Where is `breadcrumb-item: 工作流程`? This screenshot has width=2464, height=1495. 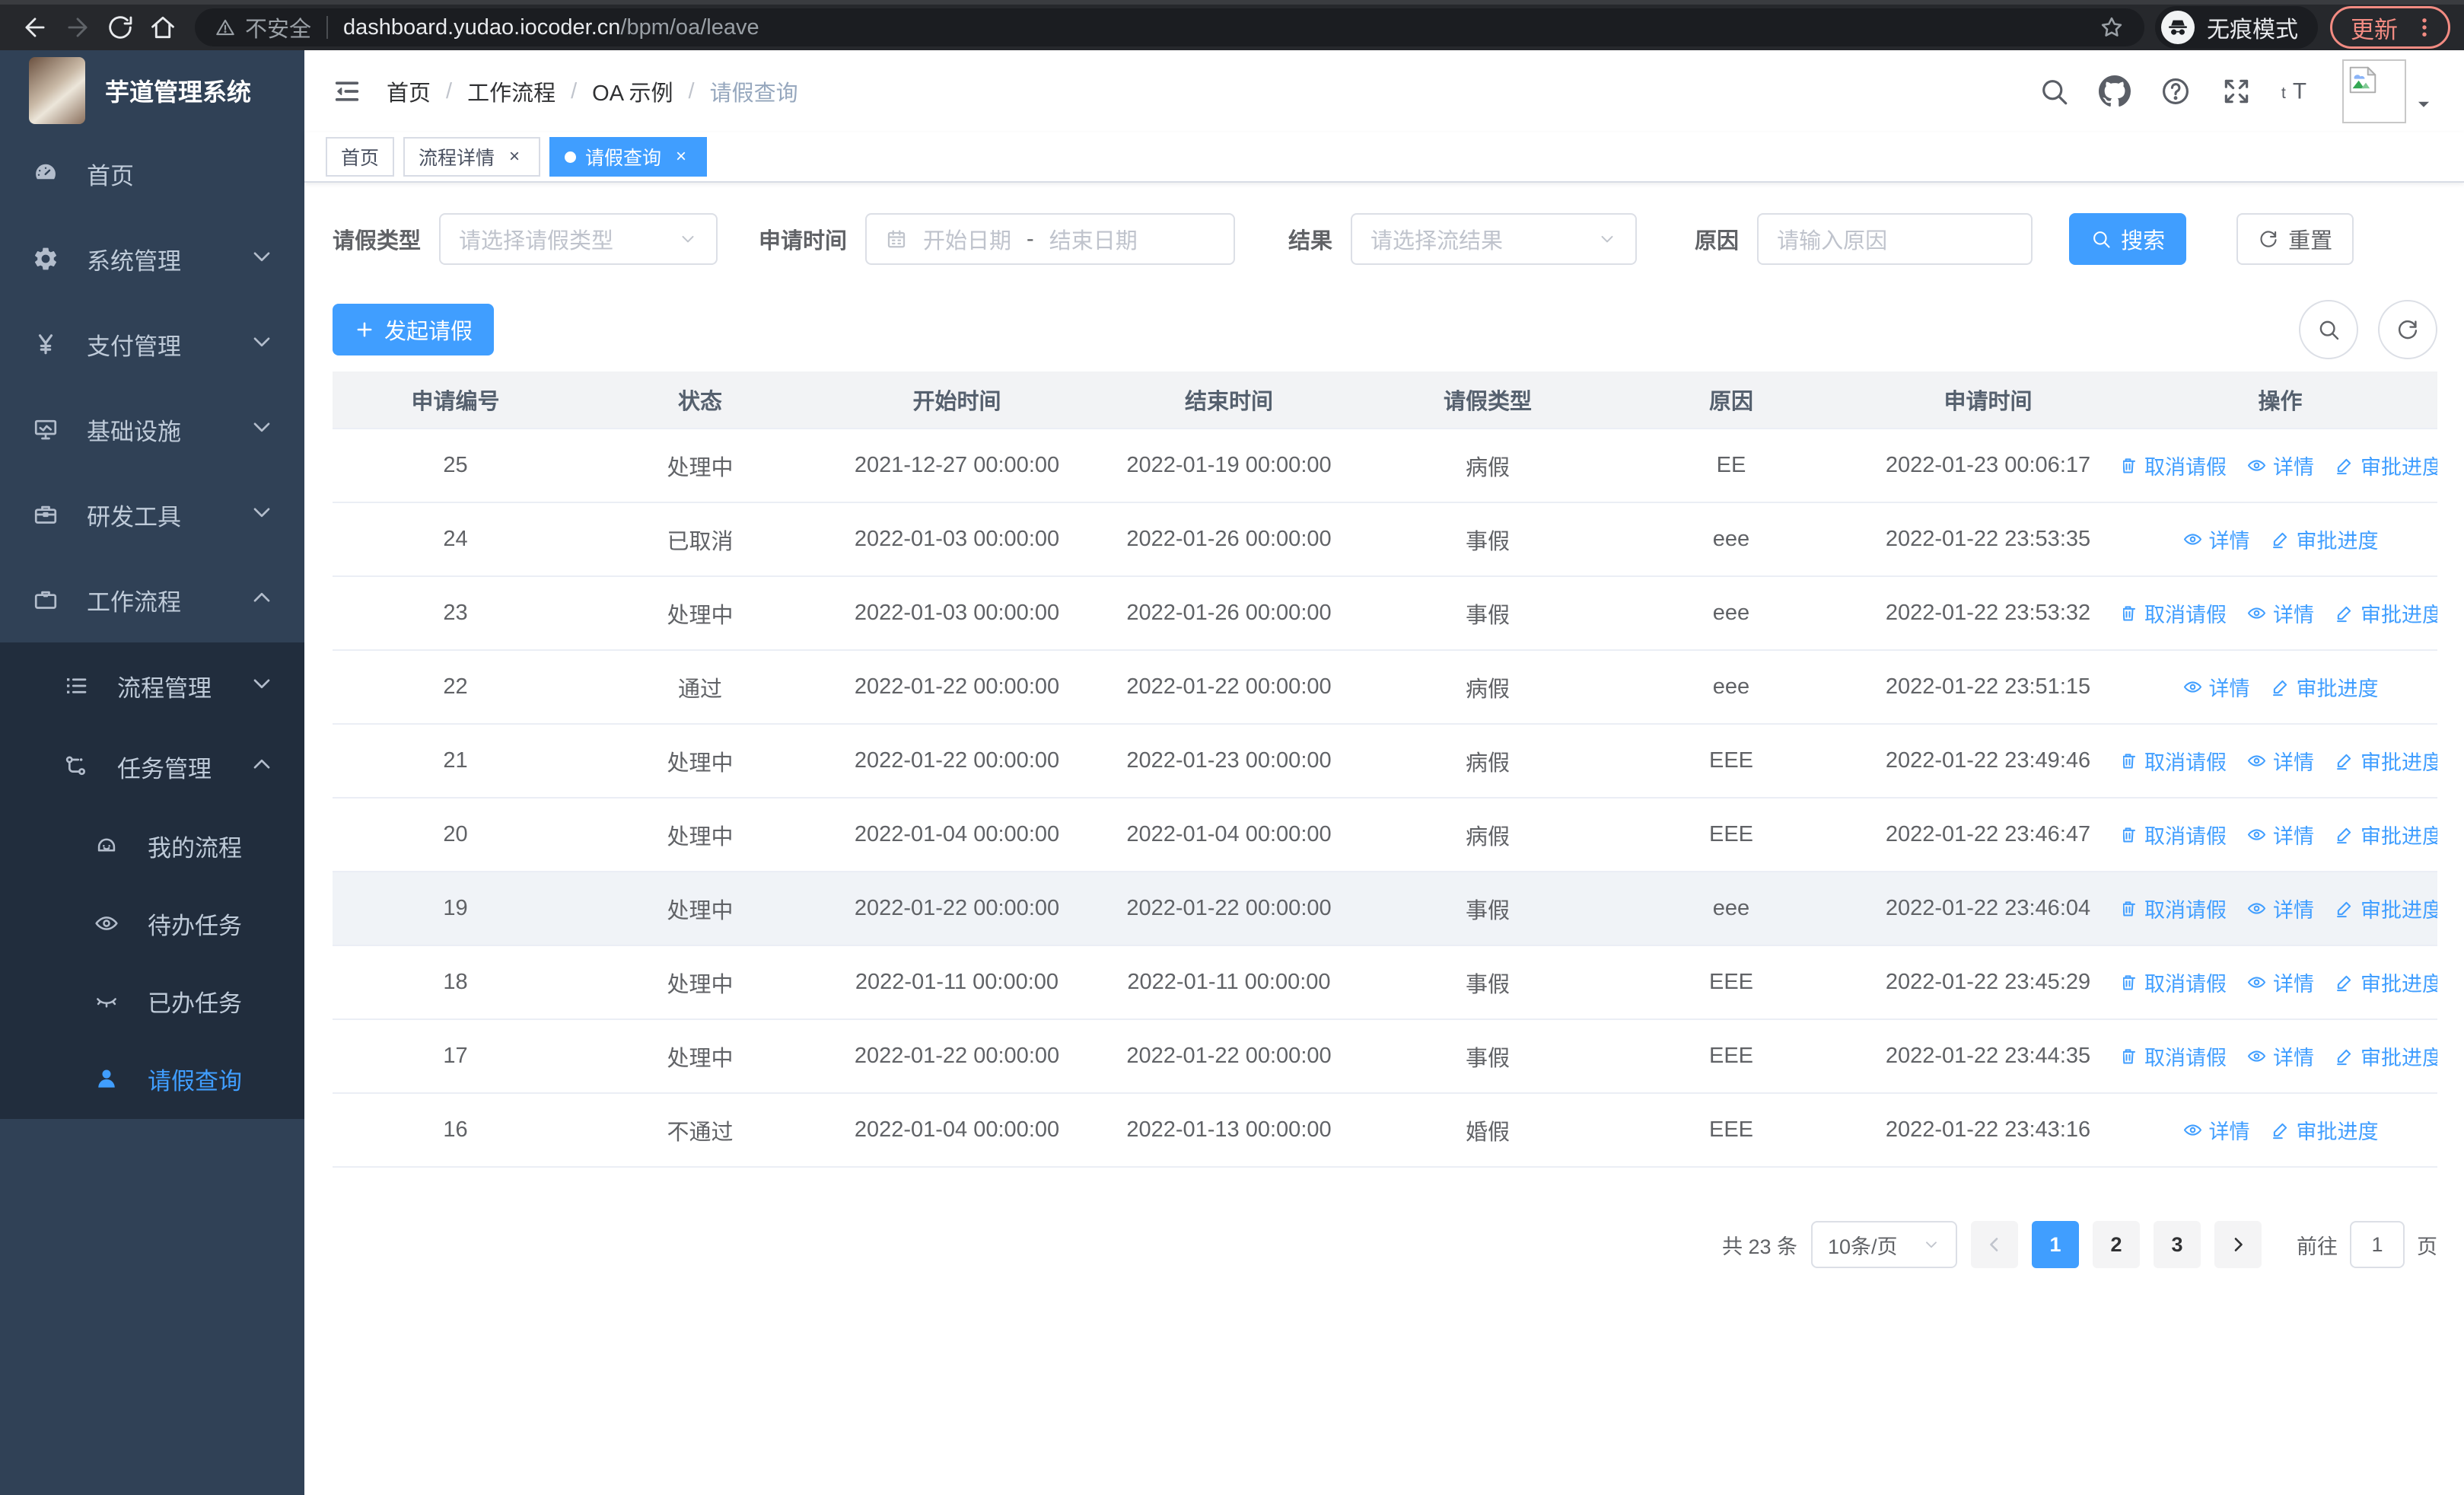 breadcrumb-item: 工作流程 is located at coordinates (511, 91).